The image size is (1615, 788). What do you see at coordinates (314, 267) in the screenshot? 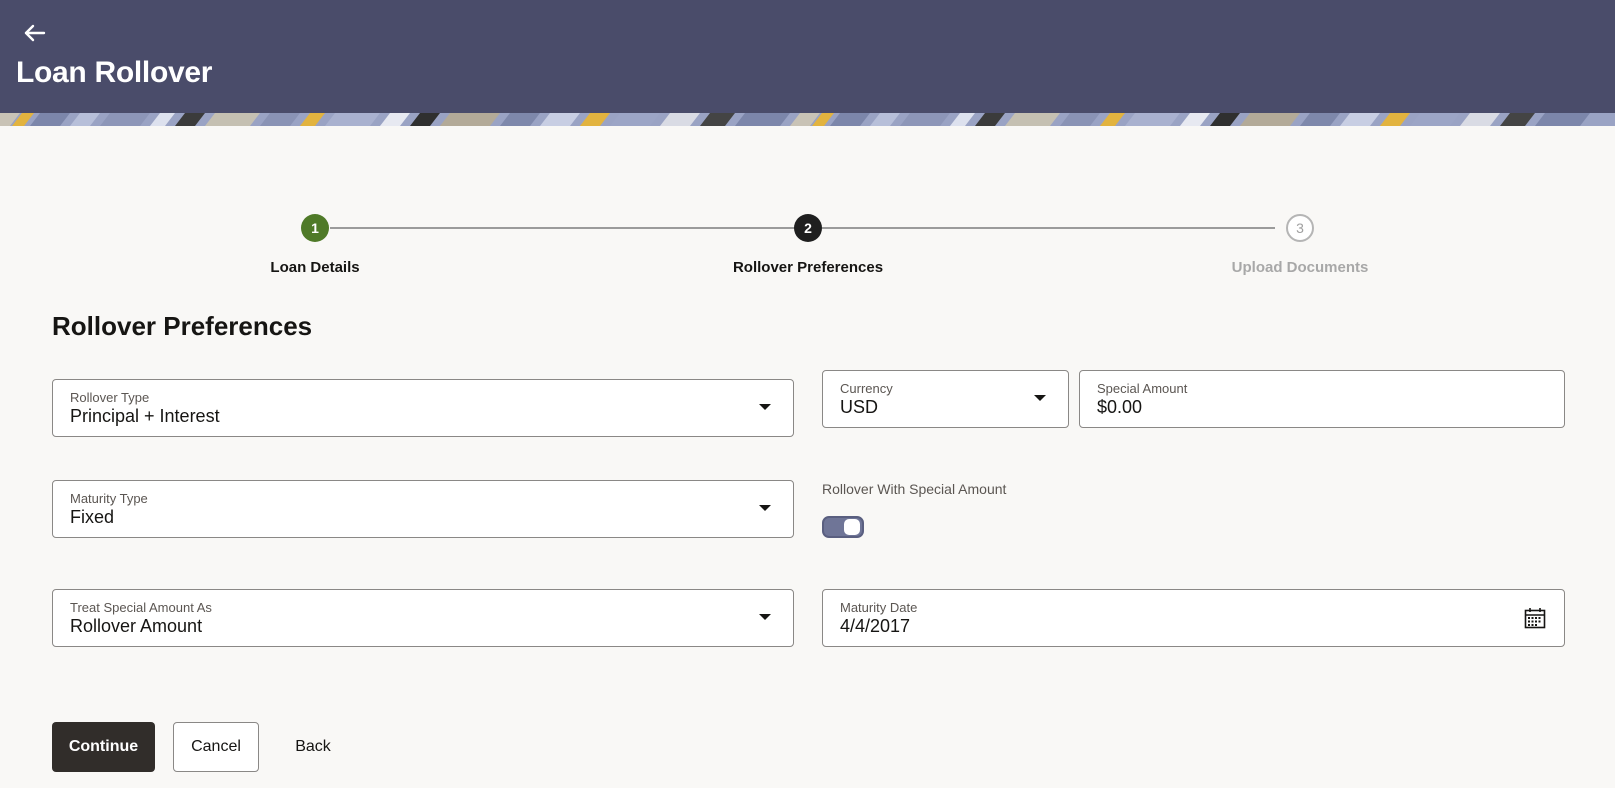
I see `step-1-label: Loan Details` at bounding box center [314, 267].